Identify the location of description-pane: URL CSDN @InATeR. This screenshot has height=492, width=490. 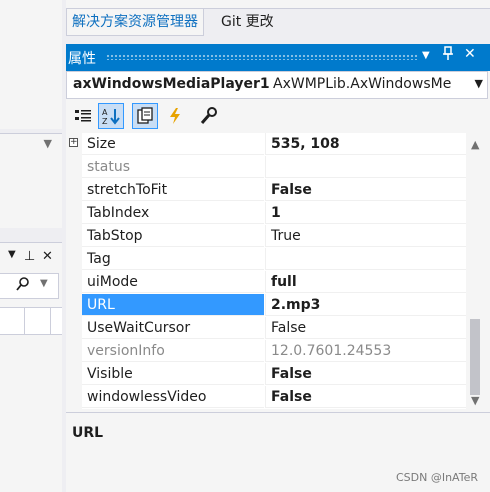
(278, 452).